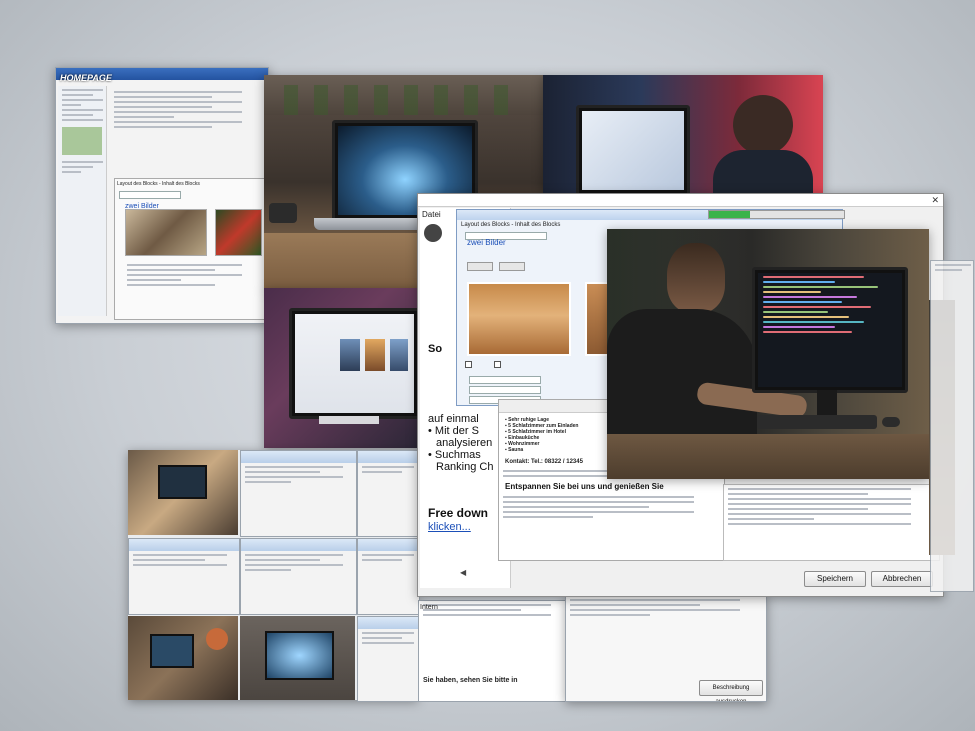 This screenshot has height=731, width=975. I want to click on fragment-4: Ranking Ch, so click(465, 467).